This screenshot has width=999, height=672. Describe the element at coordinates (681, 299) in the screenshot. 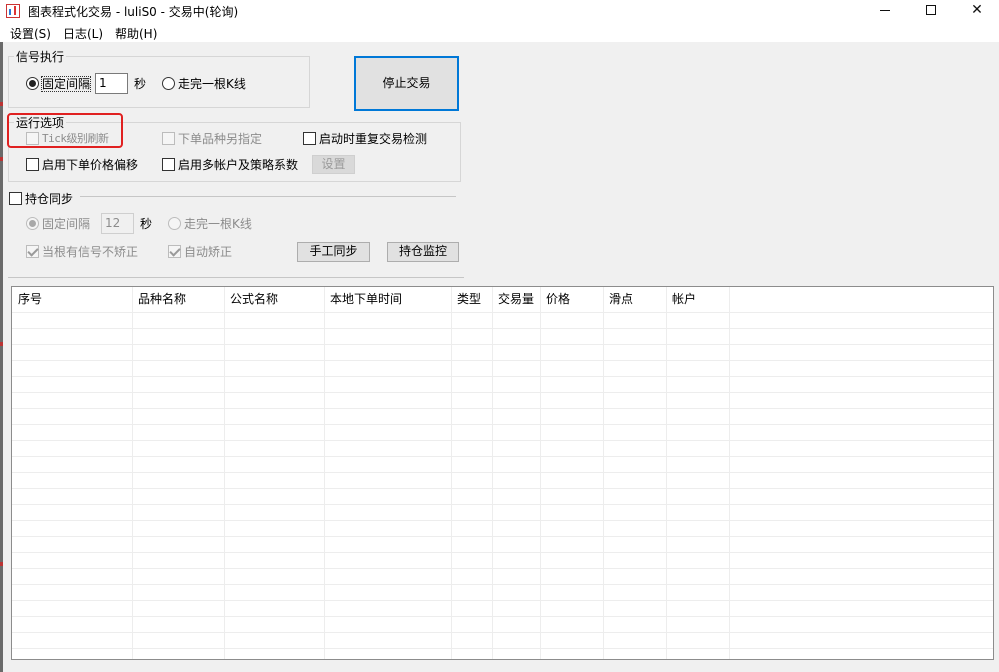

I see `col-header-account: 帐户` at that location.